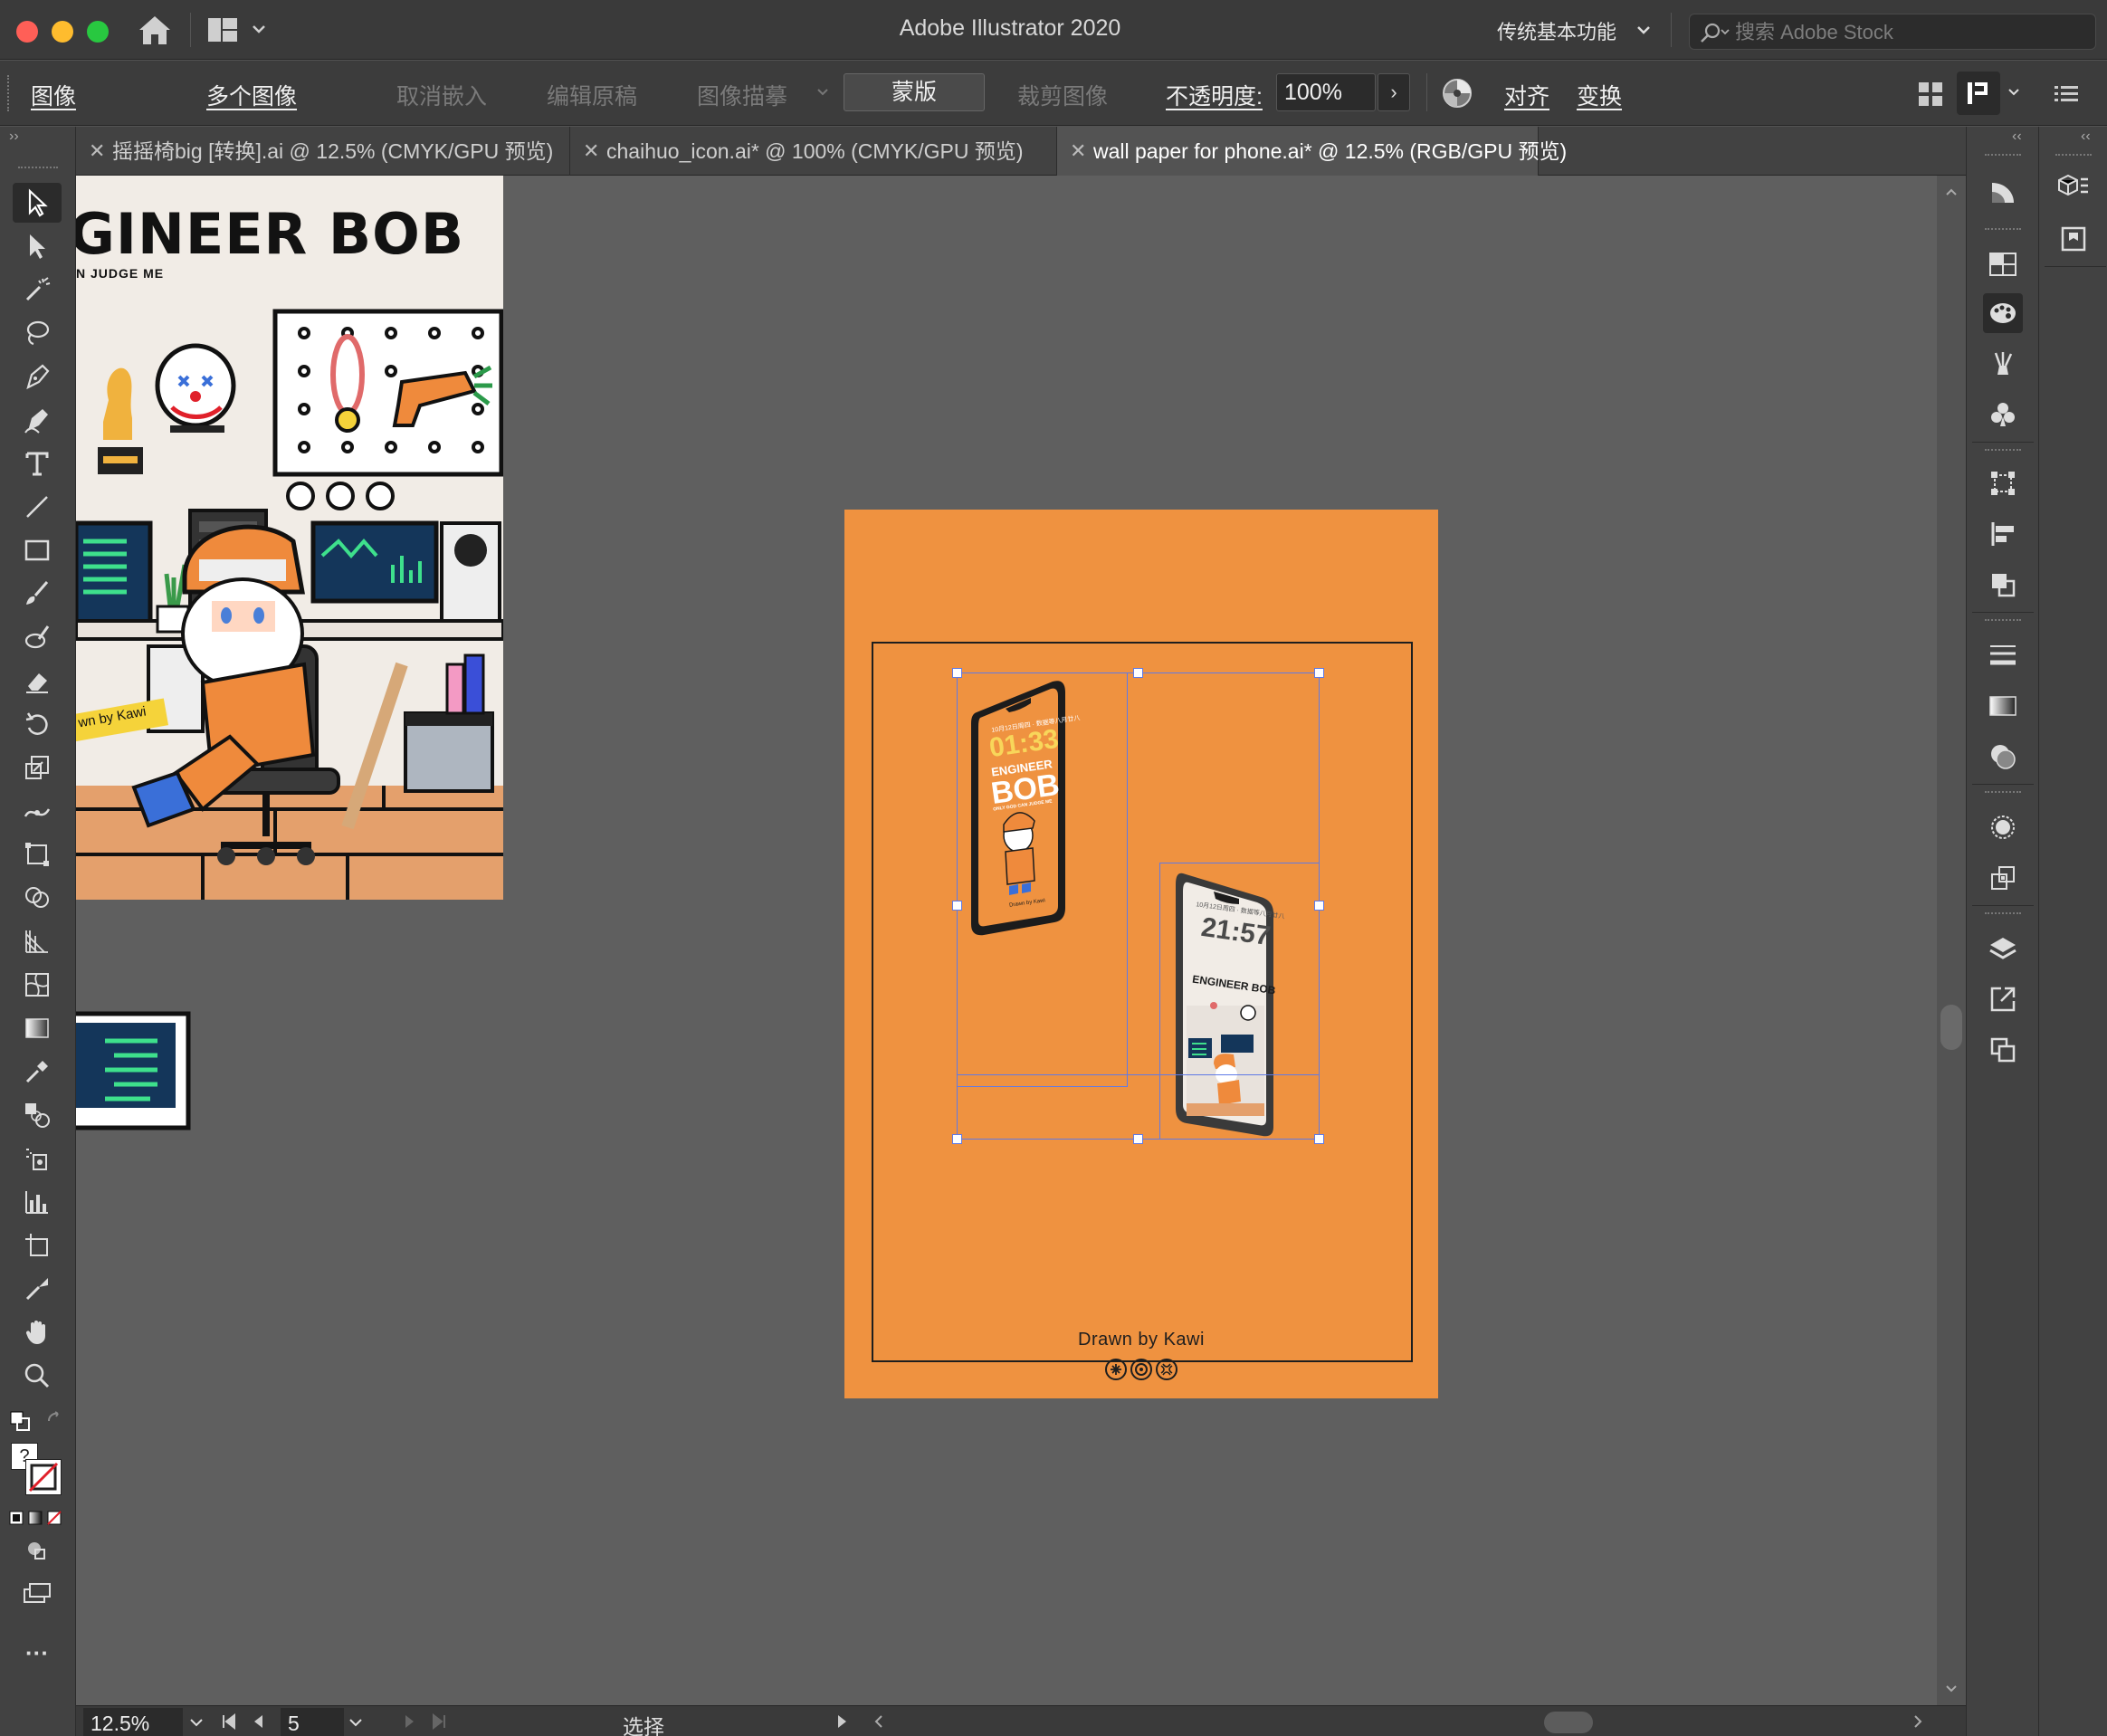 The image size is (2107, 1736). I want to click on current-tool-label: 选择, so click(643, 1723).